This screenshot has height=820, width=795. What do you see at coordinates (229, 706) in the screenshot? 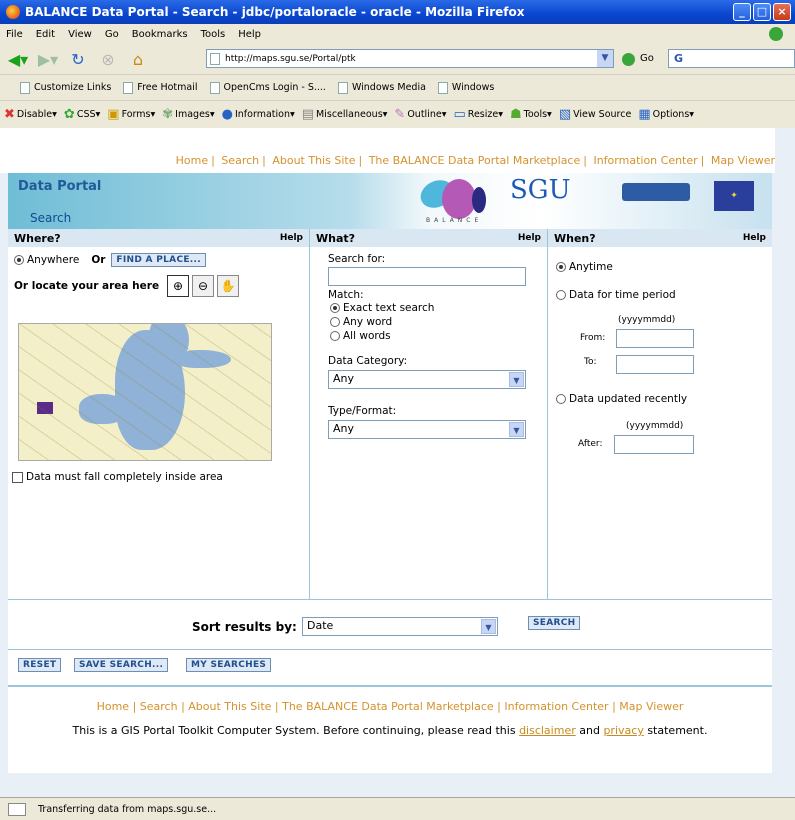
I see `footer-link-about: About This Site` at bounding box center [229, 706].